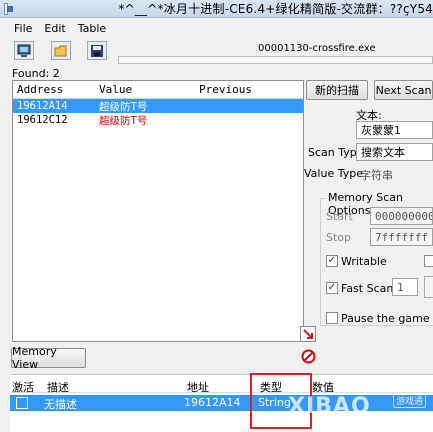  I want to click on open-process-button, so click(24, 50).